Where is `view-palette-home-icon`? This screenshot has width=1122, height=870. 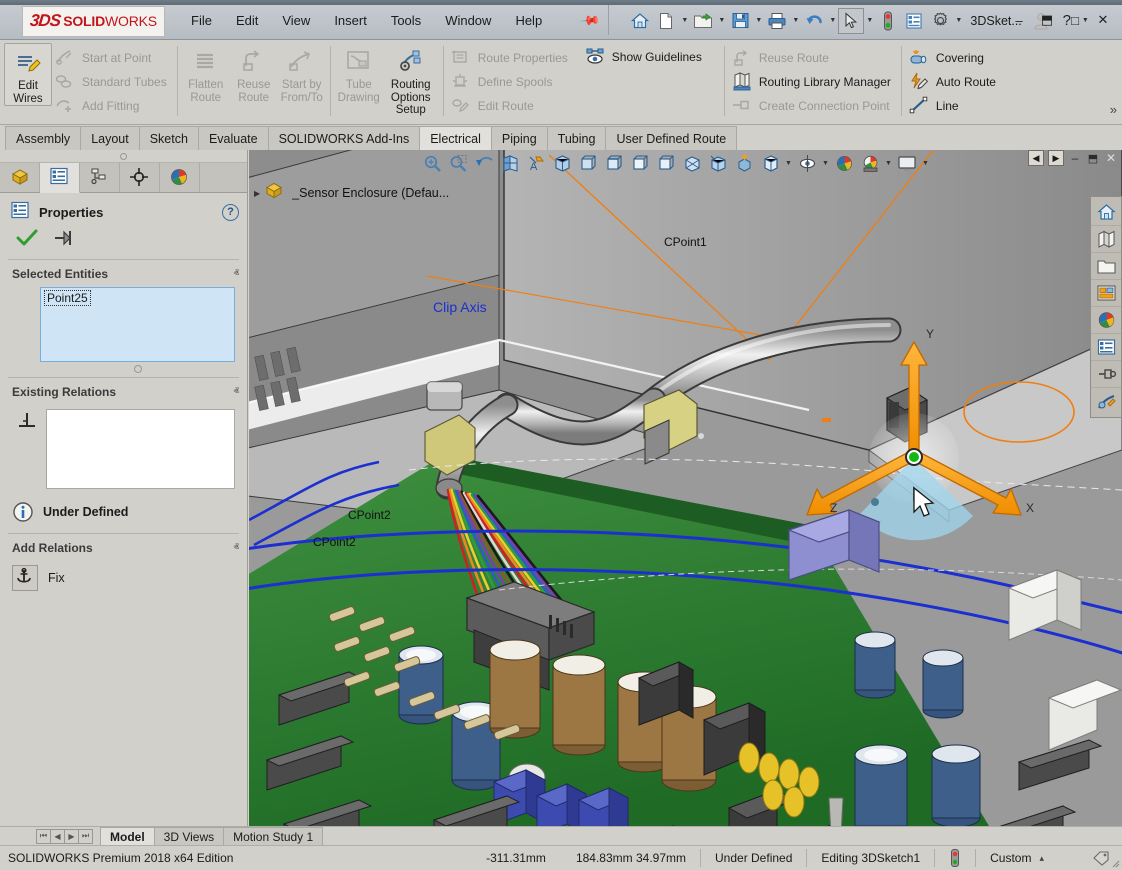
view-palette-home-icon is located at coordinates (1106, 212).